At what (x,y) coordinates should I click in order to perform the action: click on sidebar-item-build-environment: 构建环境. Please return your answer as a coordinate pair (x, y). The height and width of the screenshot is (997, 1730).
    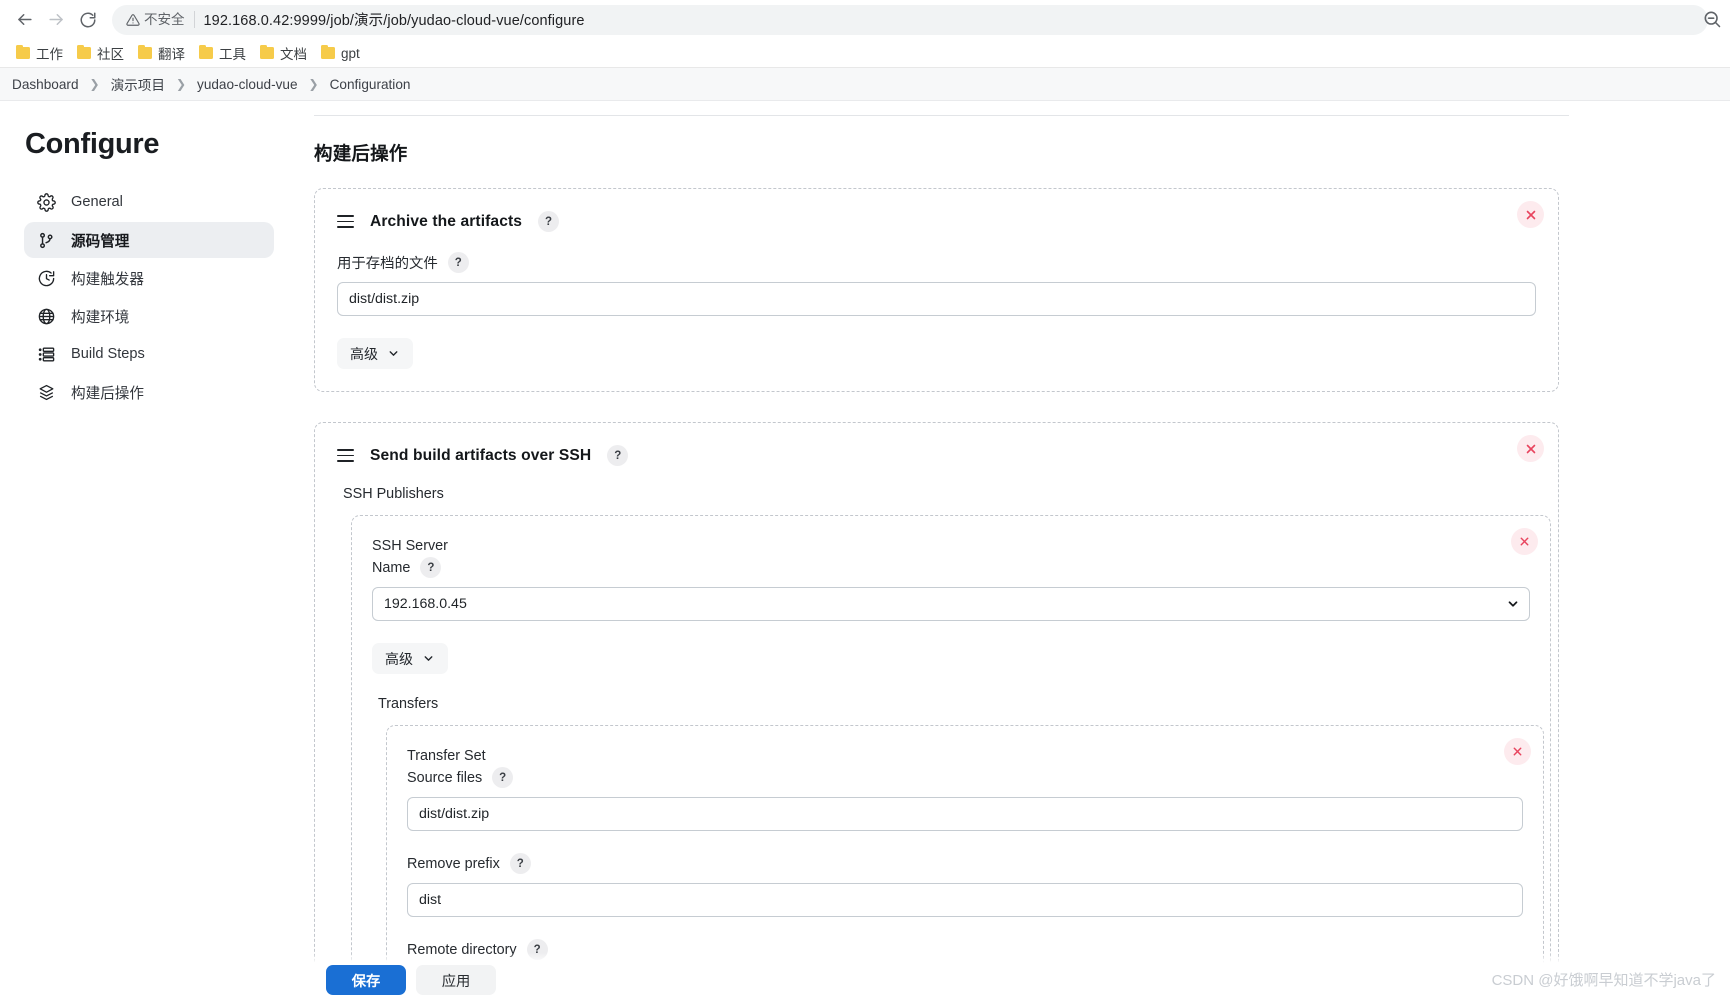
    Looking at the image, I should click on (149, 316).